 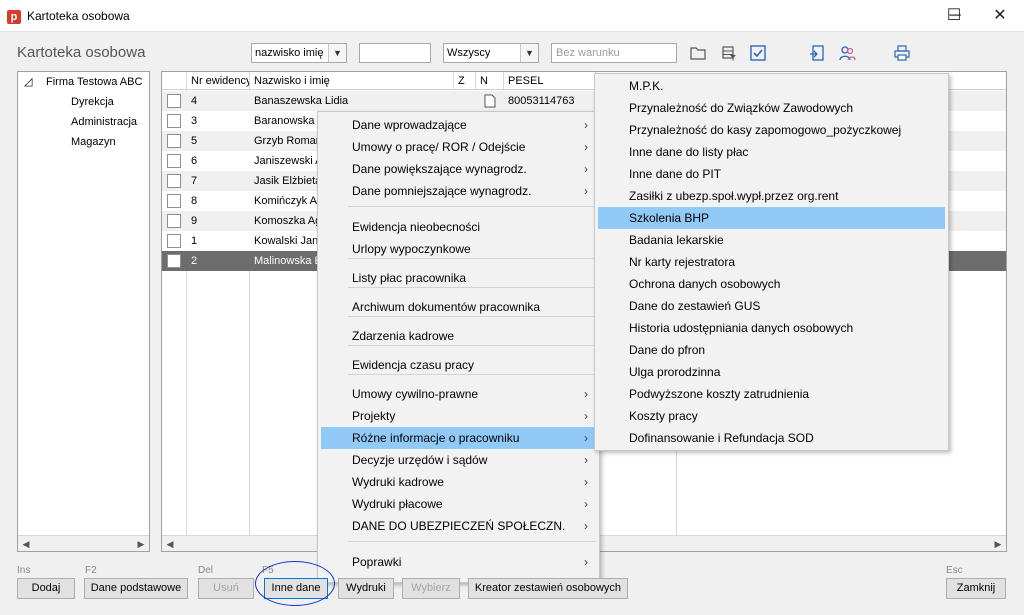 What do you see at coordinates (395, 53) in the screenshot?
I see `search-input` at bounding box center [395, 53].